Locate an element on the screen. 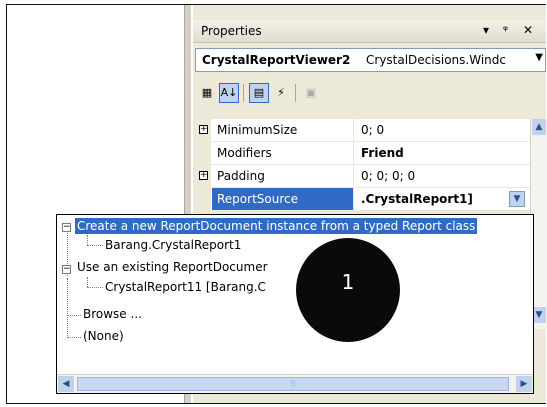  property-pages-icon: ▣ is located at coordinates (311, 93).